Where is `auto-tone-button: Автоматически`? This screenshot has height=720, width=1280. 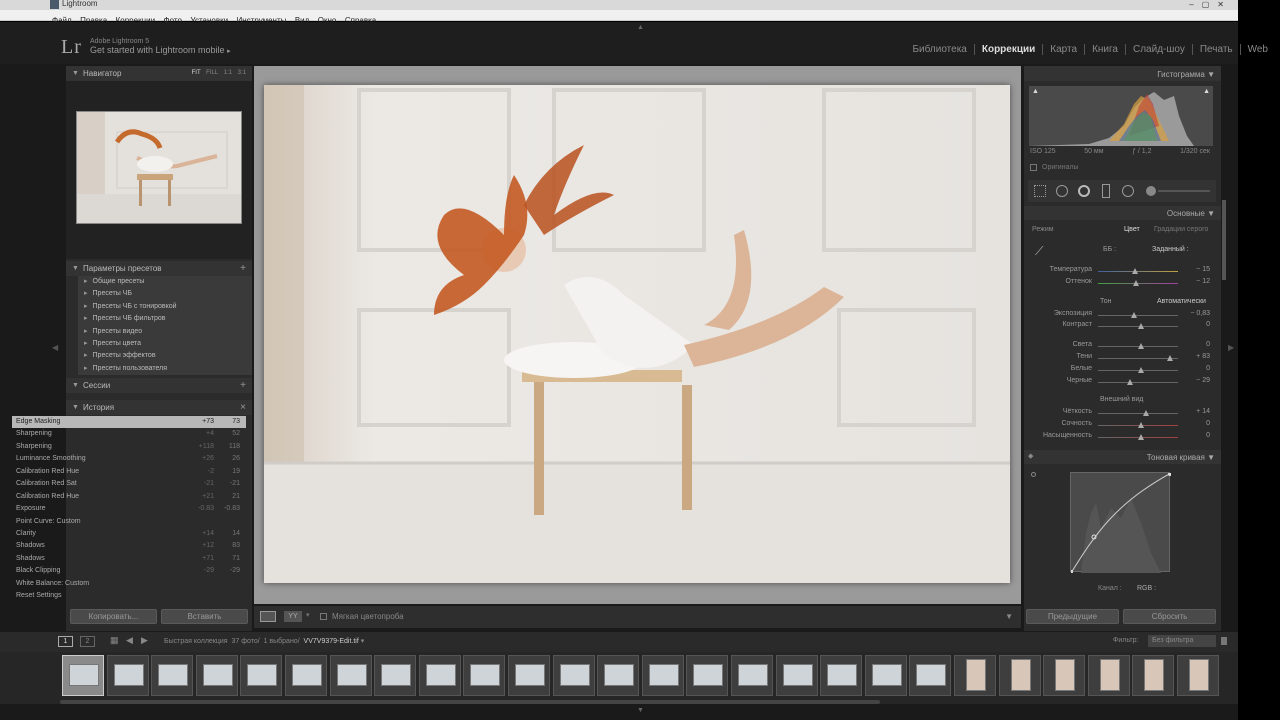 auto-tone-button: Автоматически is located at coordinates (1181, 301).